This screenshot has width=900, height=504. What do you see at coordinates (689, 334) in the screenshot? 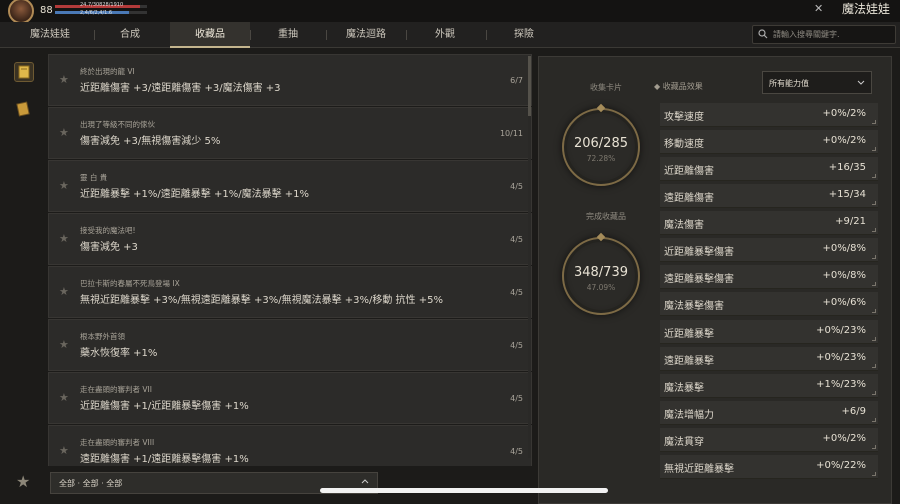
I see `stat-label: 近距離暴擊` at bounding box center [689, 334].